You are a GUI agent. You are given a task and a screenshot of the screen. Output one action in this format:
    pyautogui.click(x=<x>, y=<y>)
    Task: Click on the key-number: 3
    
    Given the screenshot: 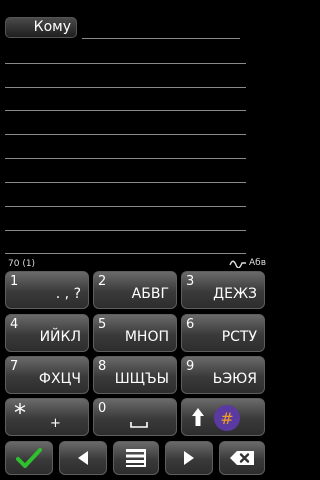 What is the action you would take?
    pyautogui.click(x=190, y=281)
    